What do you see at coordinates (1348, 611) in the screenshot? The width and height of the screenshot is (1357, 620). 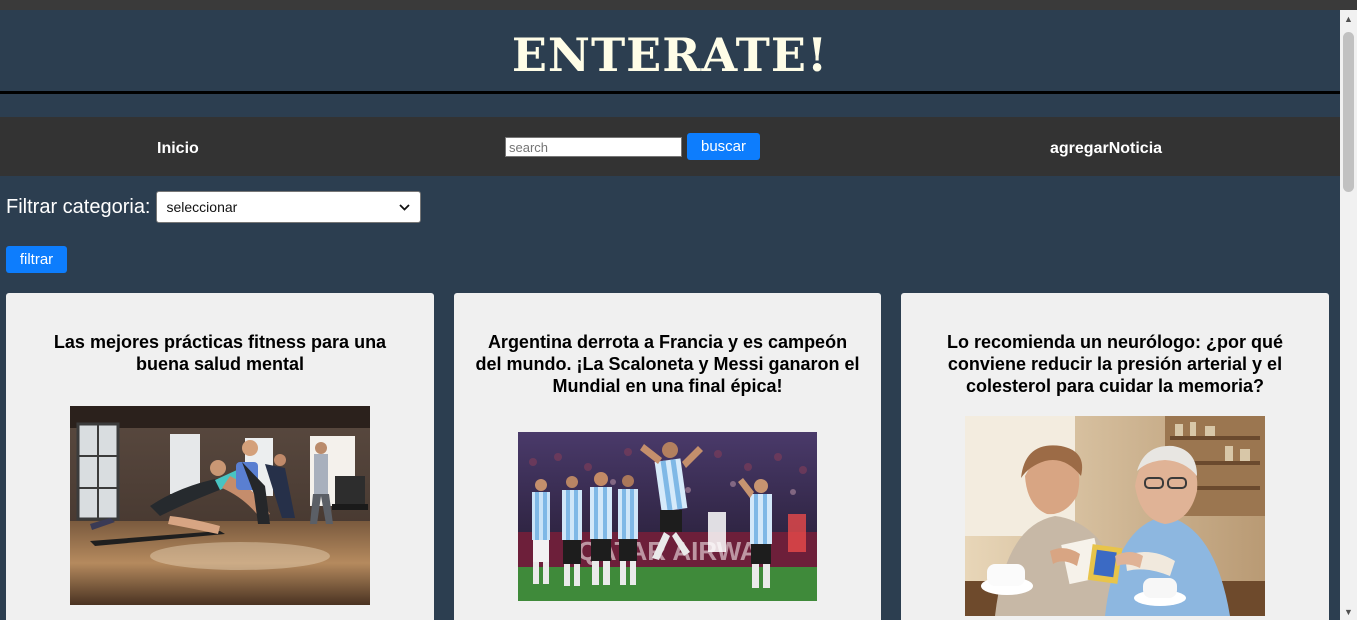 I see `scroll-down-arrow-icon: ▼` at bounding box center [1348, 611].